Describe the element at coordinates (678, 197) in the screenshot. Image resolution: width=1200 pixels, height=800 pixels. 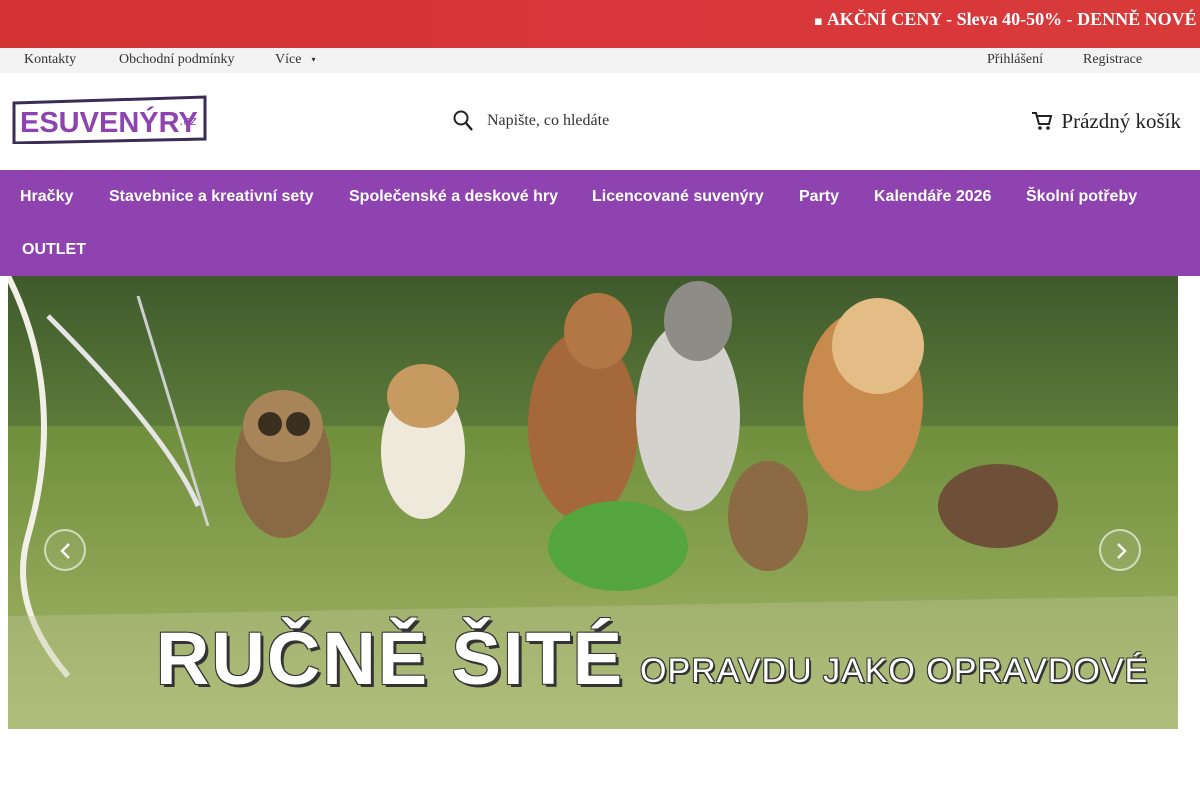
I see `nav-item-licencovane-suvenyry: Licencované suvenýry` at that location.